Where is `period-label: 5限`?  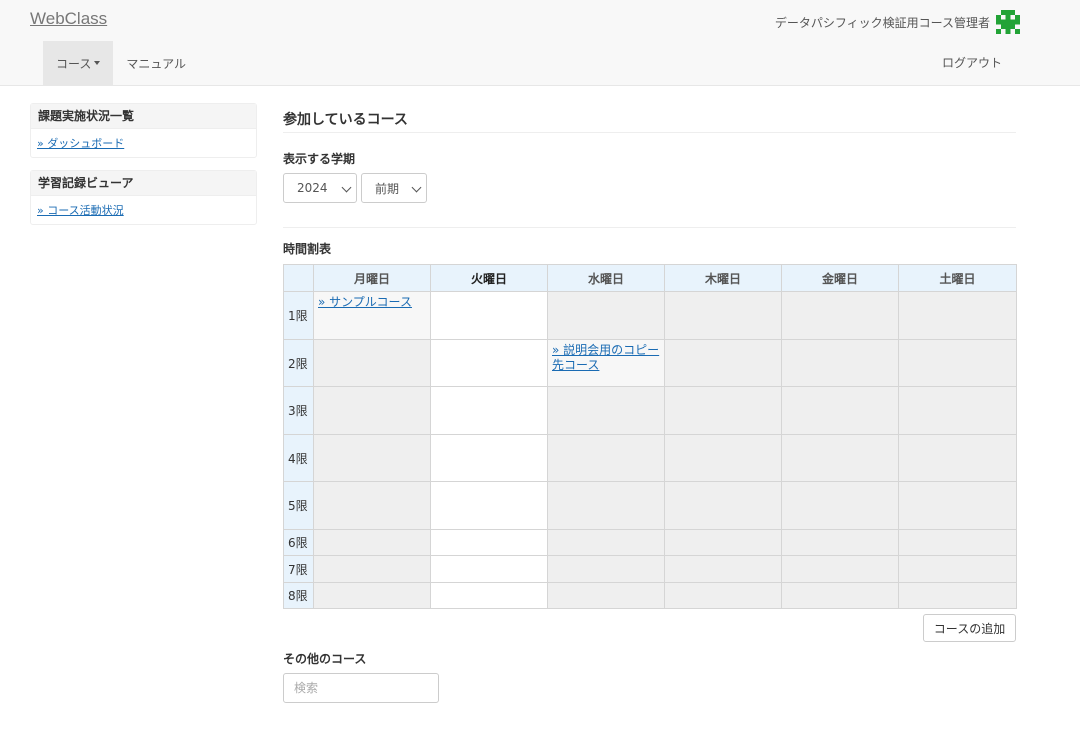 period-label: 5限 is located at coordinates (298, 505).